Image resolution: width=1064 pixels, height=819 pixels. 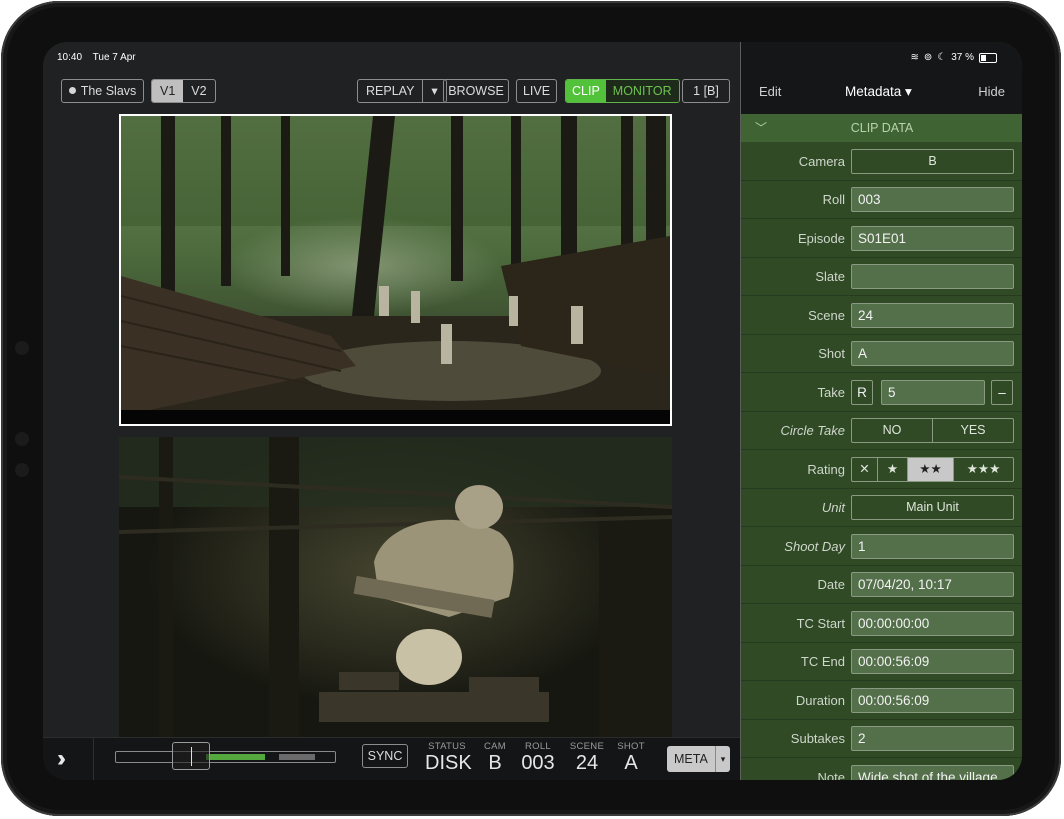 I want to click on roll-value: 003, so click(x=538, y=763).